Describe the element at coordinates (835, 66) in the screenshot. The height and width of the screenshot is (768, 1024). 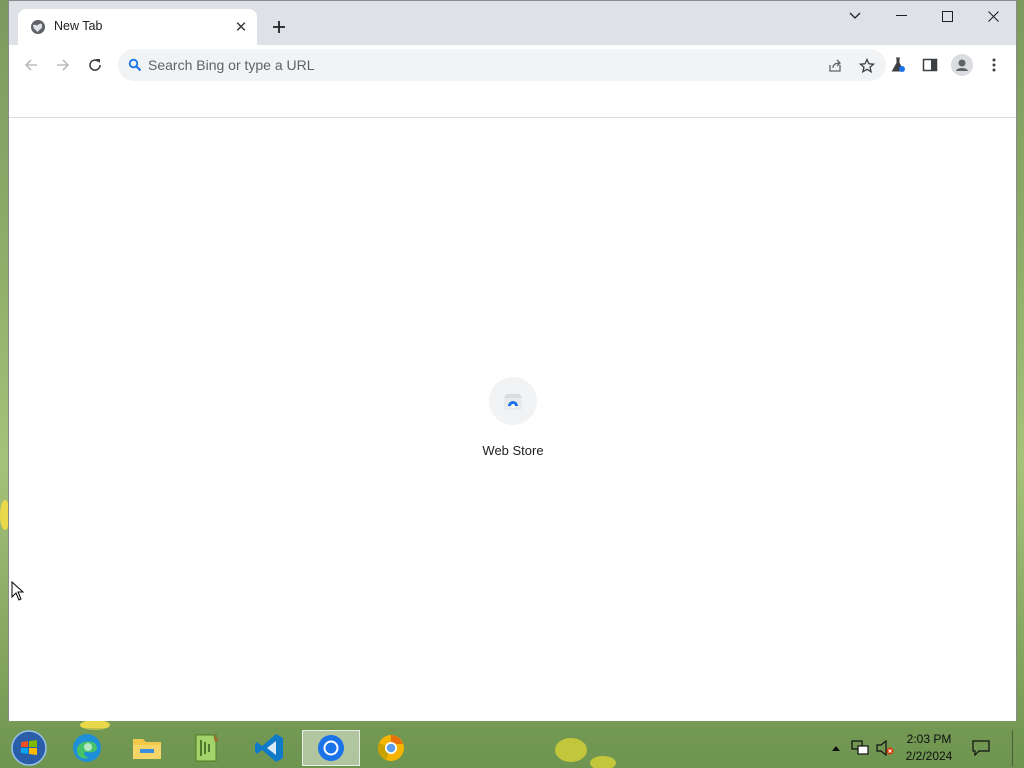
I see `share-icon` at that location.